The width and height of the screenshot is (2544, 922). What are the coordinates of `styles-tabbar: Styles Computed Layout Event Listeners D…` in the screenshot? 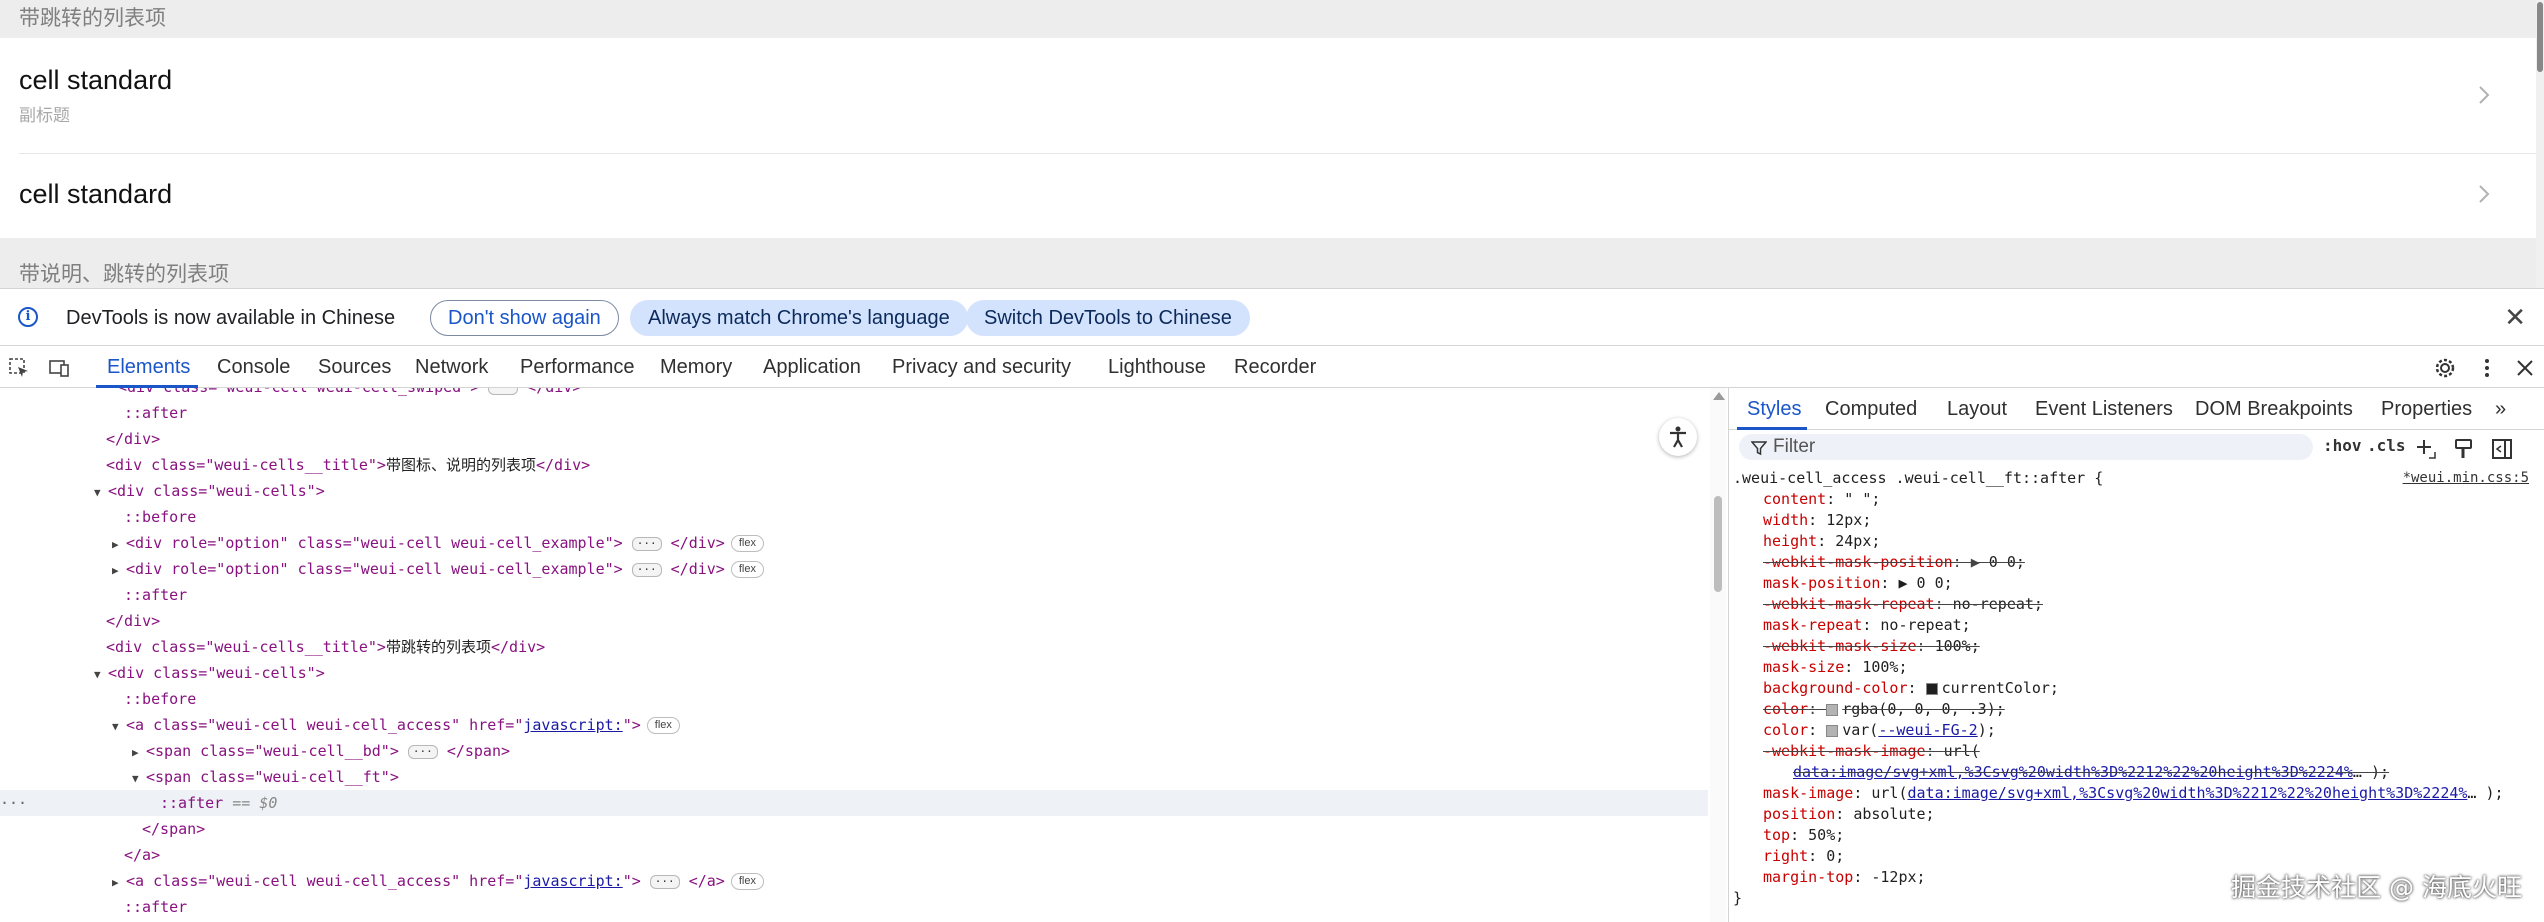 It's located at (2136, 409).